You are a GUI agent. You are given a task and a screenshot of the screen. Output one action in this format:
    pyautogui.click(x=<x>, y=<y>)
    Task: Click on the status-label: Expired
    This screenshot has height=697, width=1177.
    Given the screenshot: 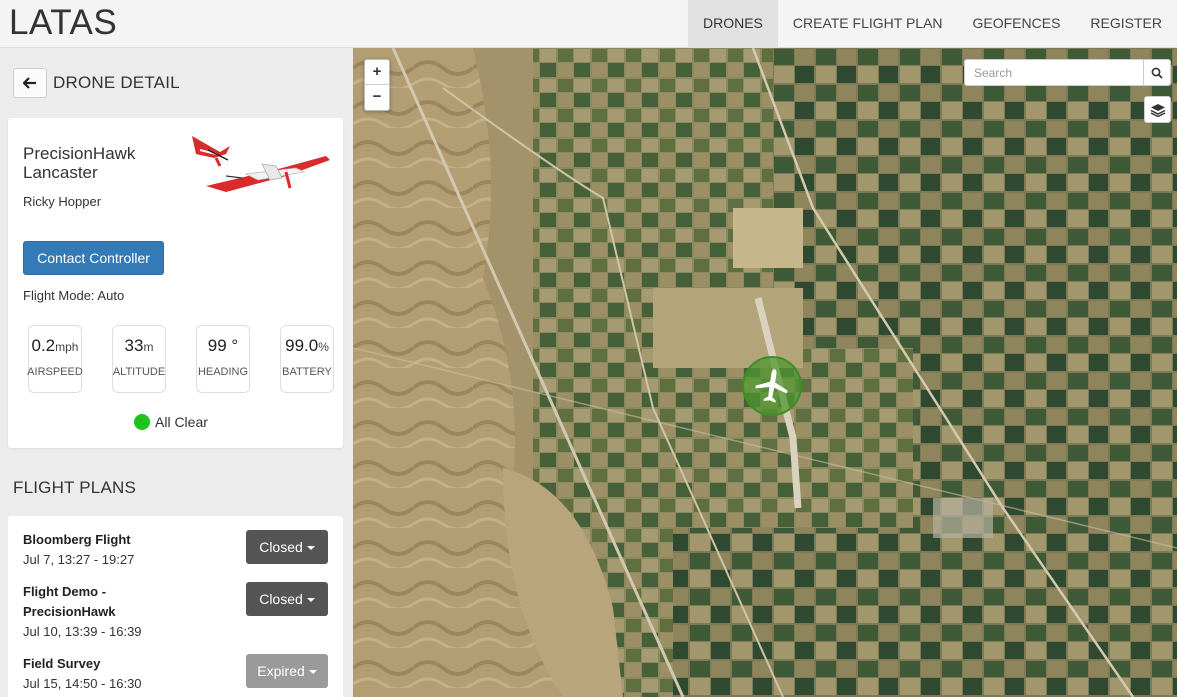 What is the action you would take?
    pyautogui.click(x=281, y=671)
    